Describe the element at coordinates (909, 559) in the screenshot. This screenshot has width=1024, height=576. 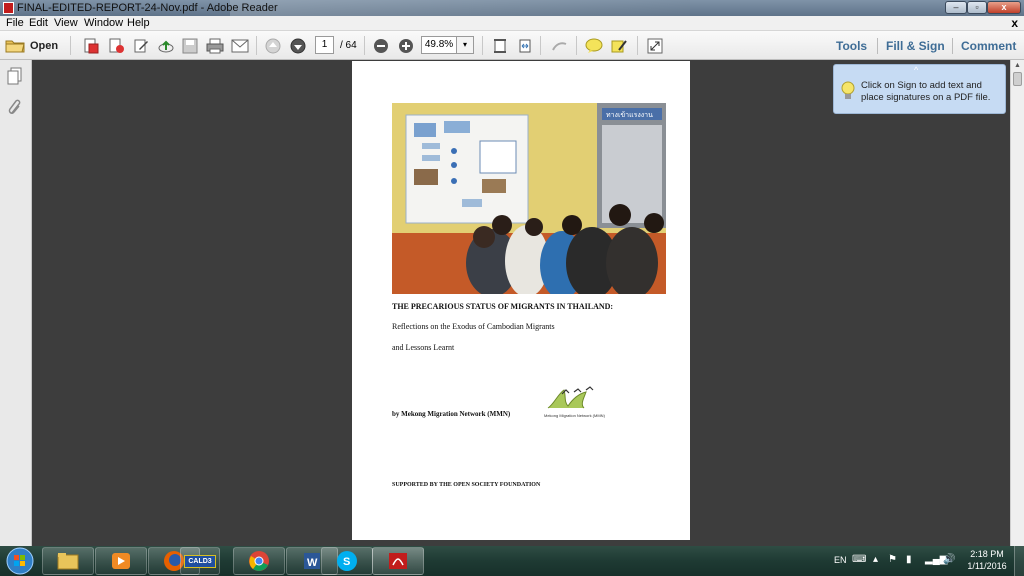
I see `battery-icon: ▮` at that location.